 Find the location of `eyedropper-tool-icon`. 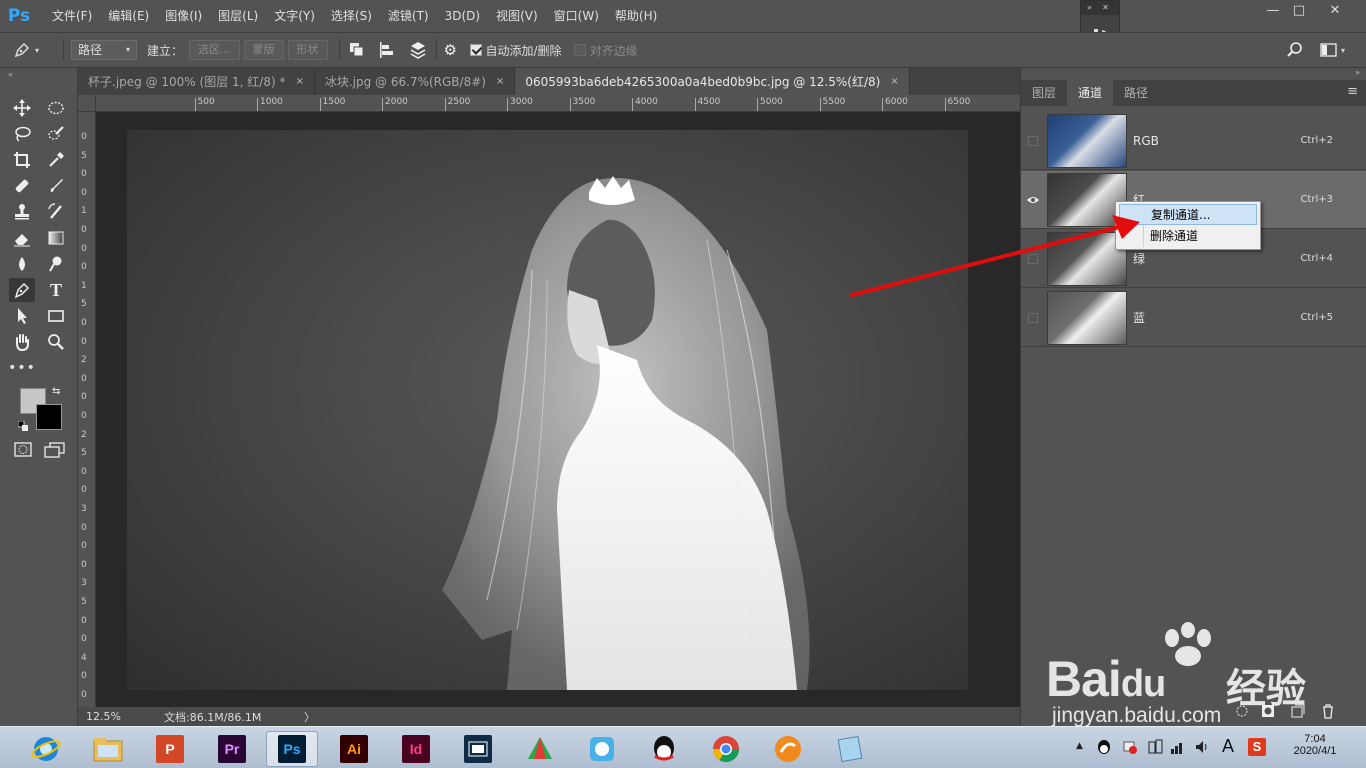

eyedropper-tool-icon is located at coordinates (56, 160).